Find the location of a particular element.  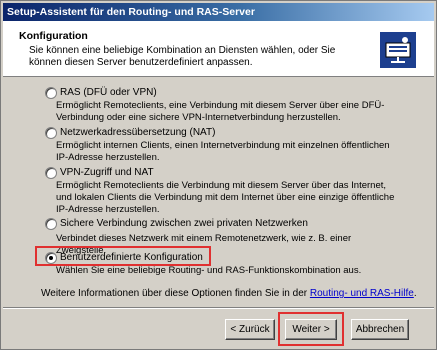

divider is located at coordinates (218, 308).